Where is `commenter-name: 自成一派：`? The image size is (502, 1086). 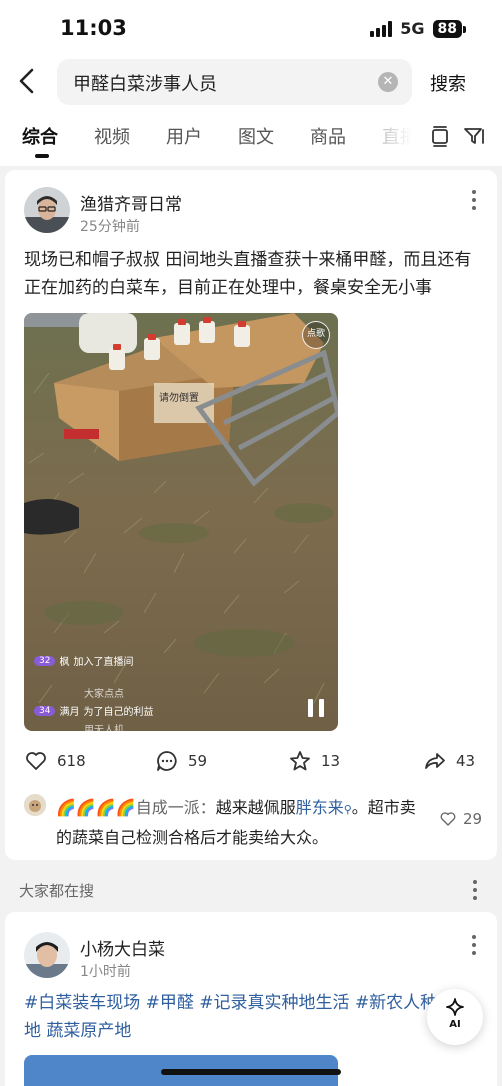 commenter-name: 自成一派： is located at coordinates (176, 807).